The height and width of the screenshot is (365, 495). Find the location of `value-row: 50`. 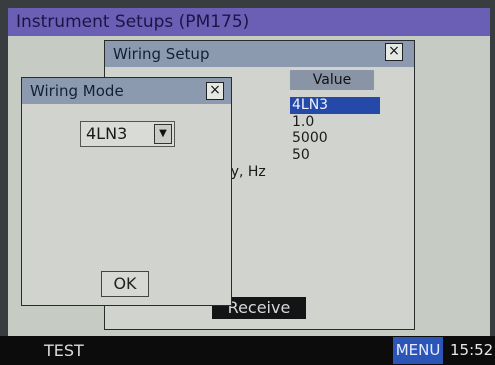

value-row: 50 is located at coordinates (335, 155).